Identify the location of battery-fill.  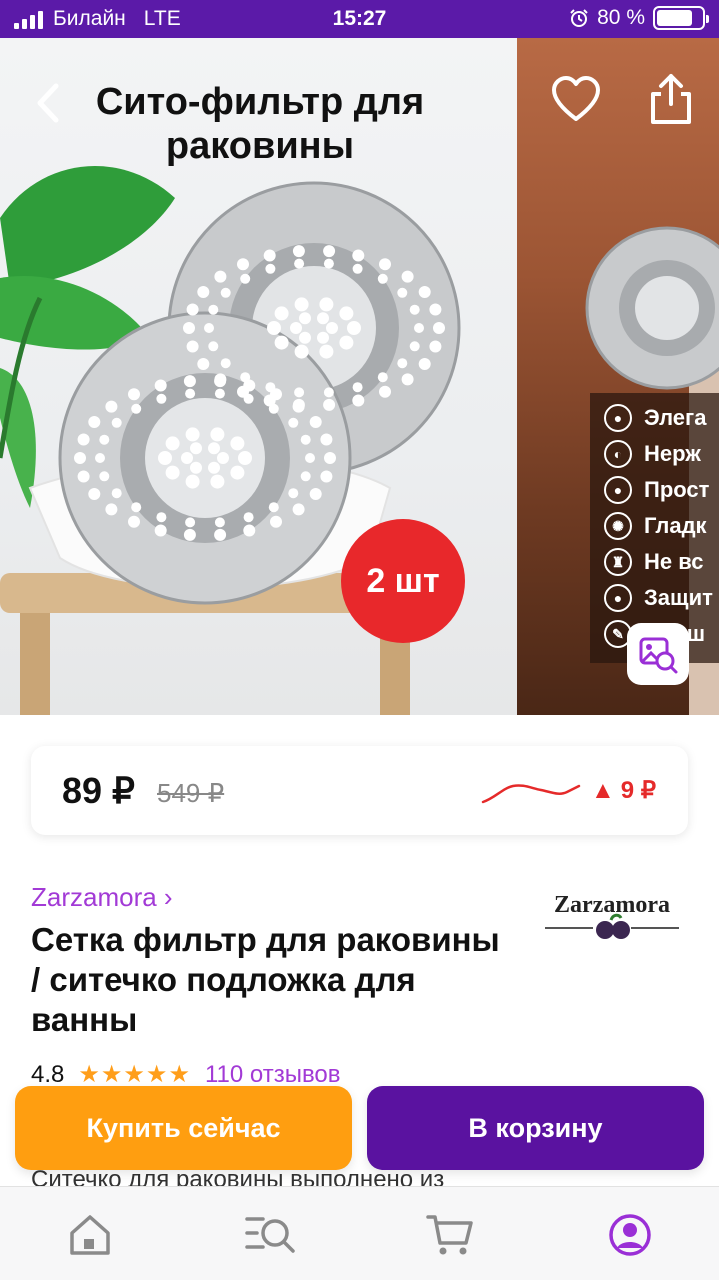
(675, 18).